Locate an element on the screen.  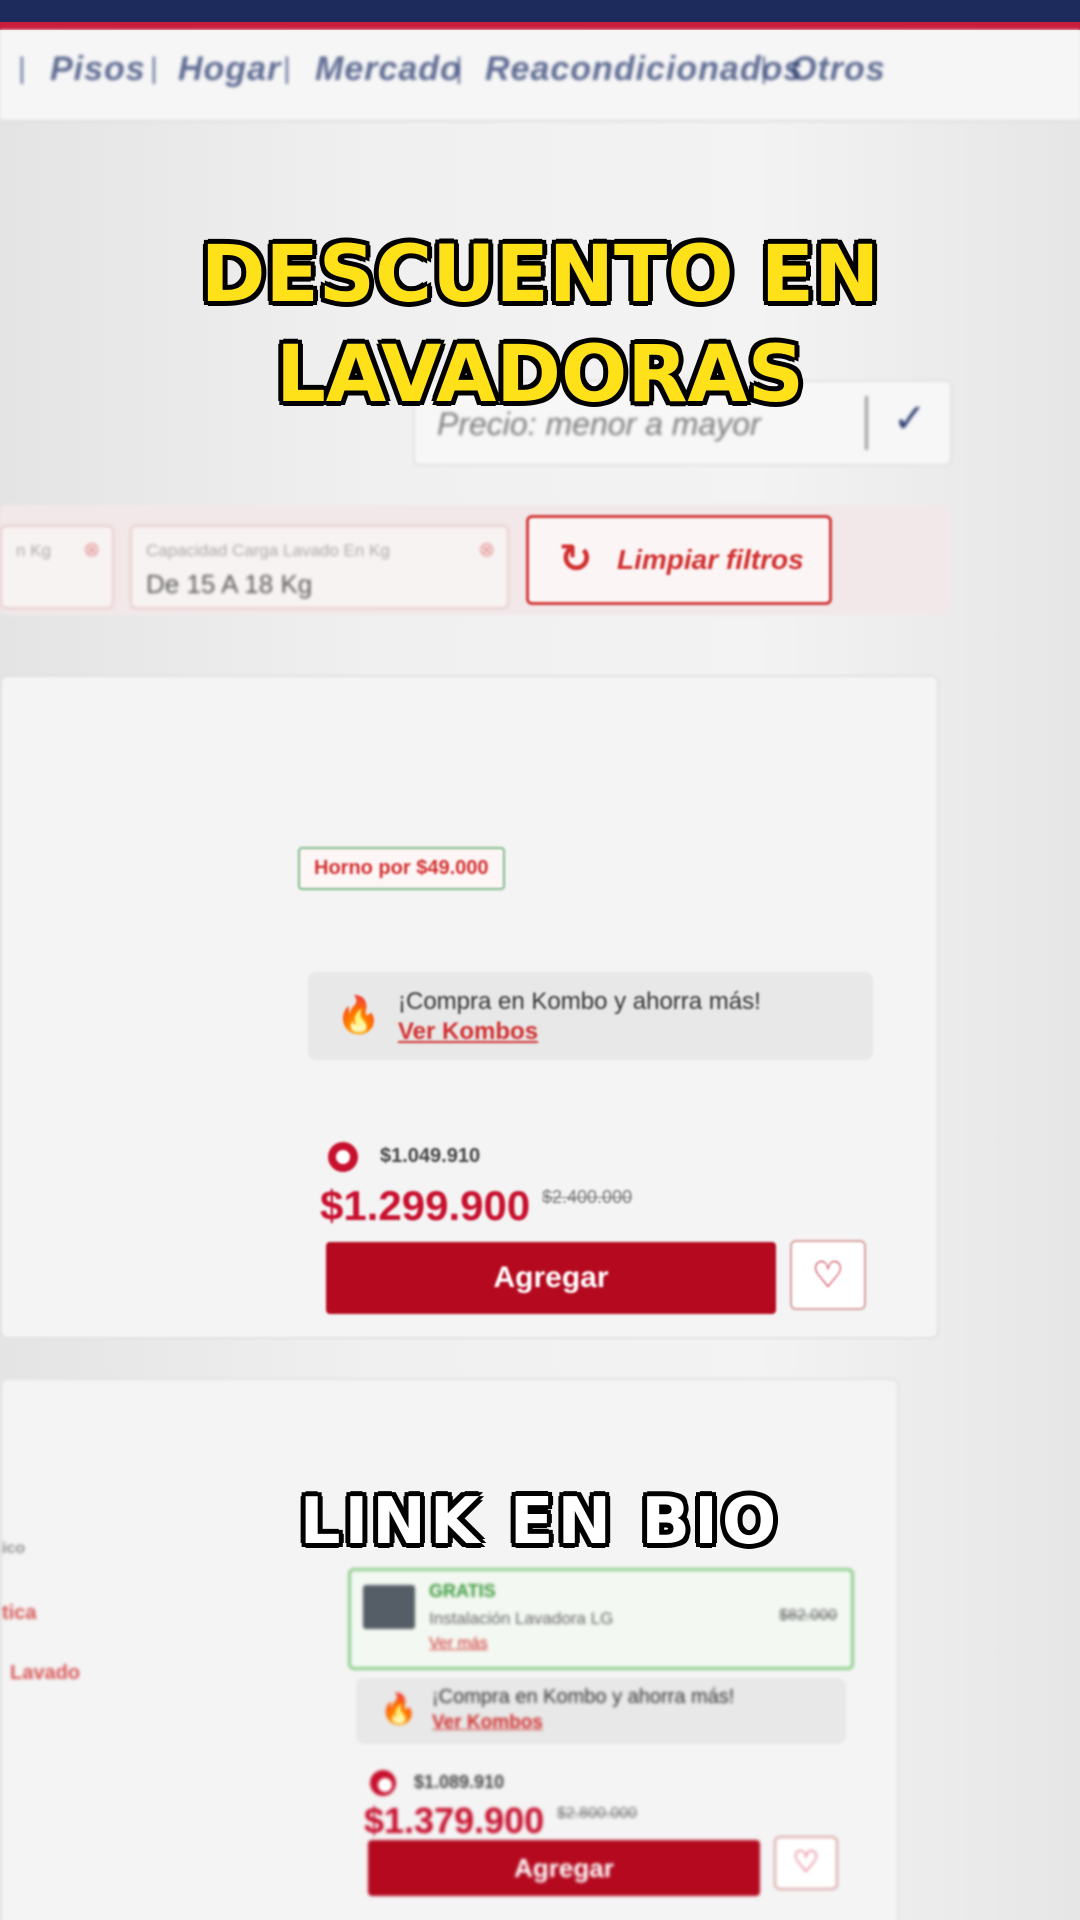
headline-line-2: LAVADORAS is located at coordinates (540, 375).